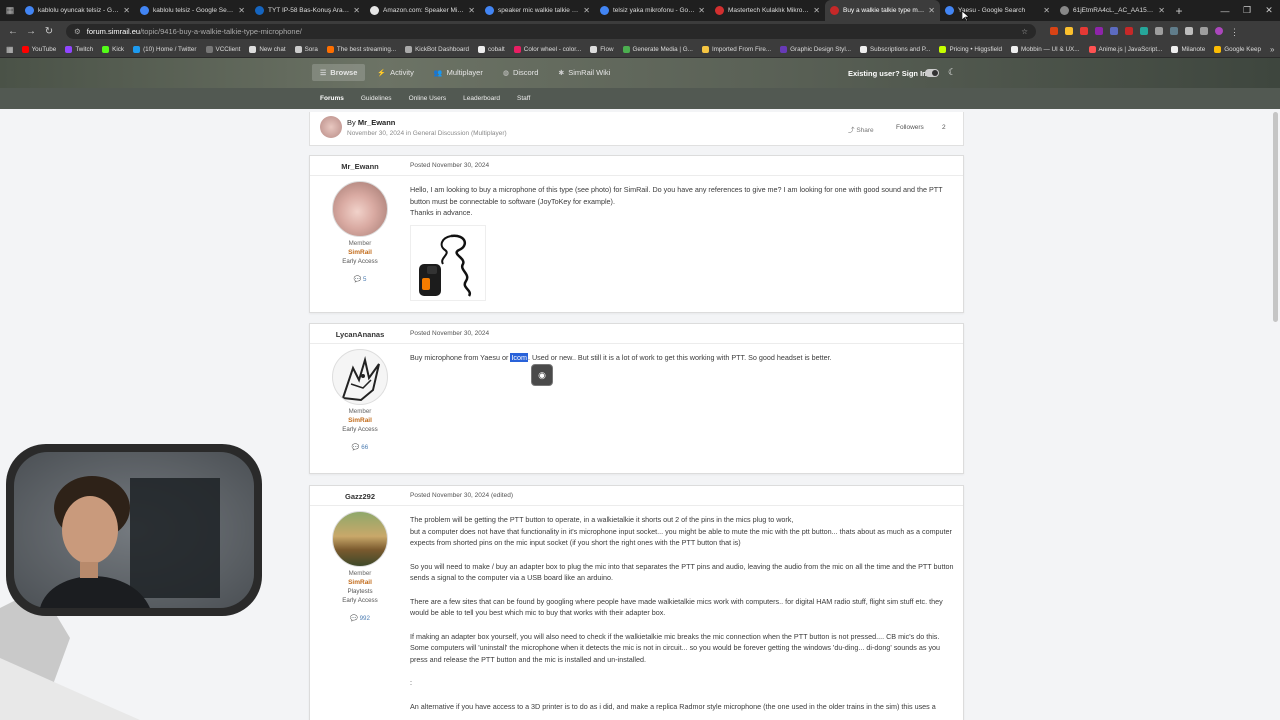  I want to click on site-nav-browse: ☰ Browse, so click(339, 72).